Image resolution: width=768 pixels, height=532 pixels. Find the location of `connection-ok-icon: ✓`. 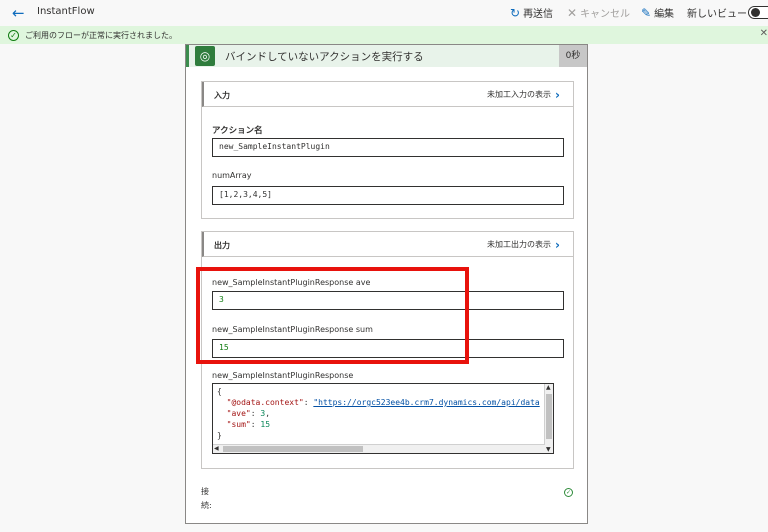

connection-ok-icon: ✓ is located at coordinates (568, 492).